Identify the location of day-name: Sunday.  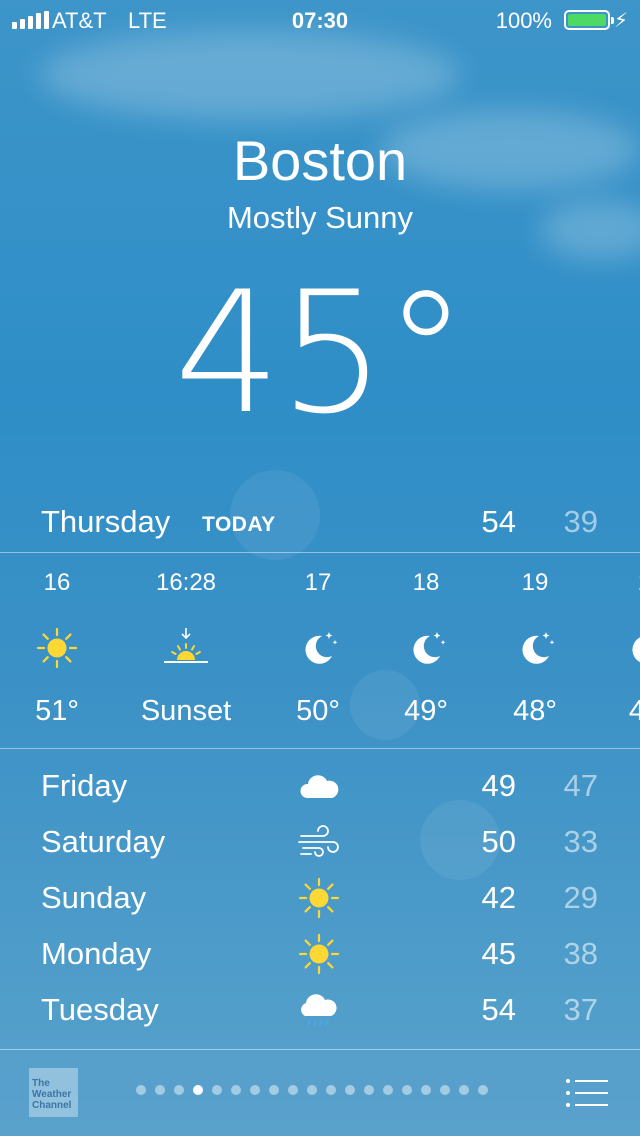
(94, 897).